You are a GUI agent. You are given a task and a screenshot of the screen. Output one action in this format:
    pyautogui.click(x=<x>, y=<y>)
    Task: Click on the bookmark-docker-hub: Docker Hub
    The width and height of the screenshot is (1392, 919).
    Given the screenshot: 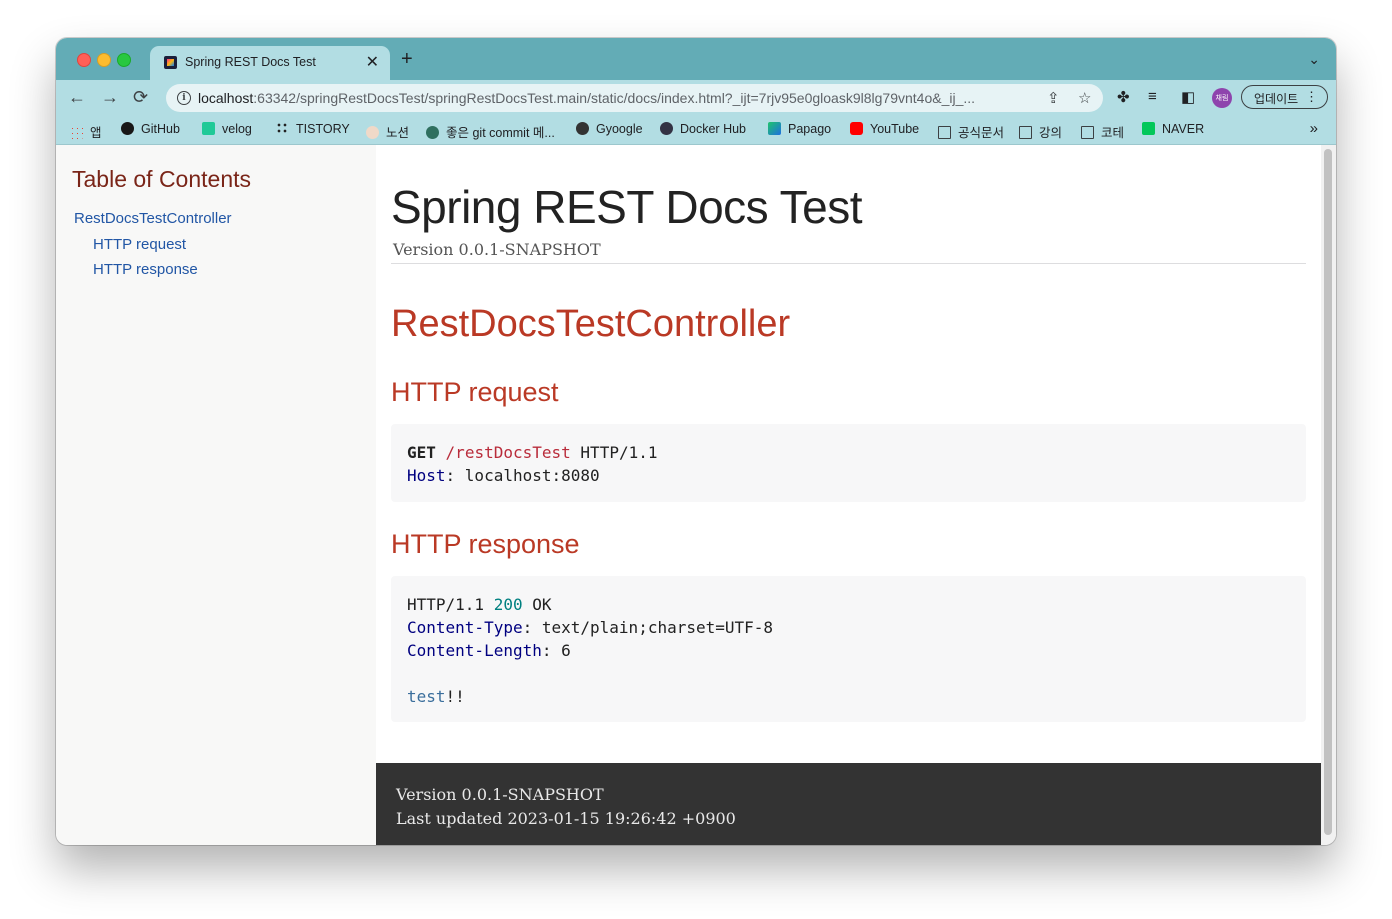 What is the action you would take?
    pyautogui.click(x=703, y=129)
    